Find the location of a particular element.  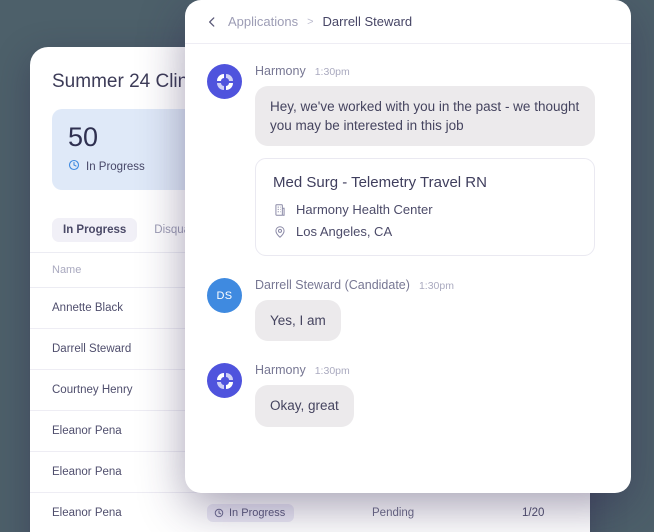

message-author: Darrell Steward (Candidate) is located at coordinates (332, 285).